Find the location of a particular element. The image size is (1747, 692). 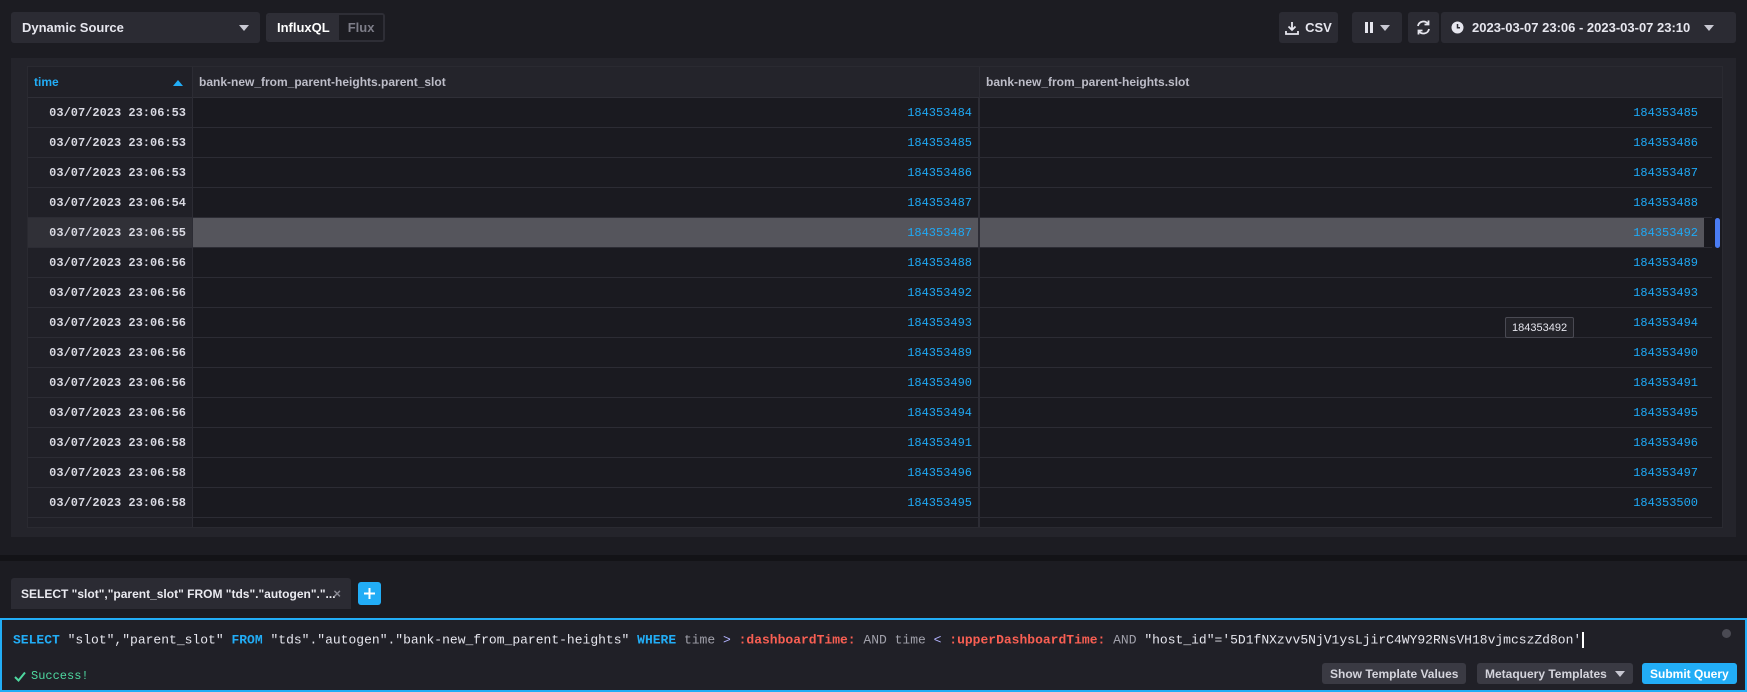

query-token: time is located at coordinates (699, 640).